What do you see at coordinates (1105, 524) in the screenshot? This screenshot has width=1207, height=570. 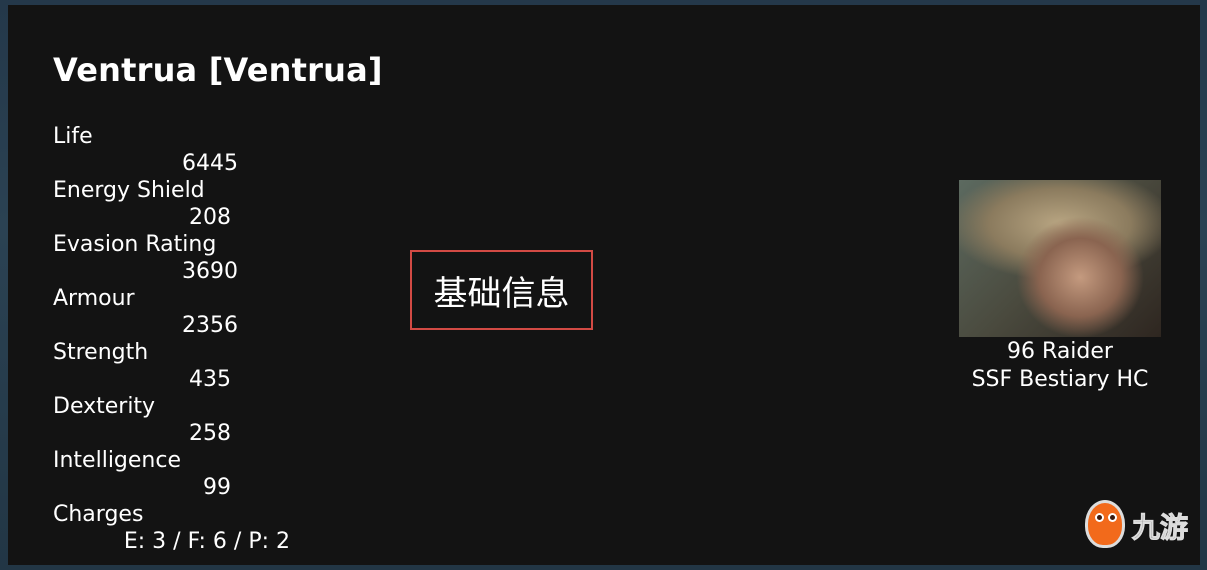 I see `watermark-mascot-icon` at bounding box center [1105, 524].